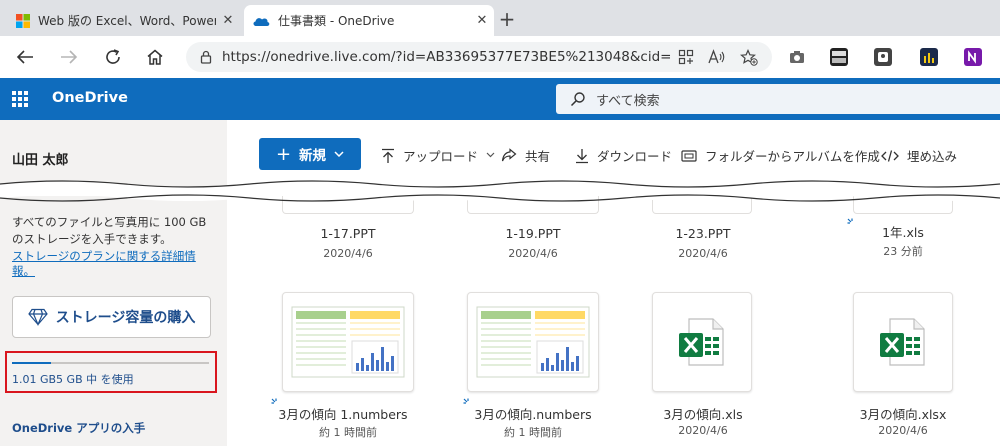  Describe the element at coordinates (686, 57) in the screenshot. I see `app-available-icon` at that location.